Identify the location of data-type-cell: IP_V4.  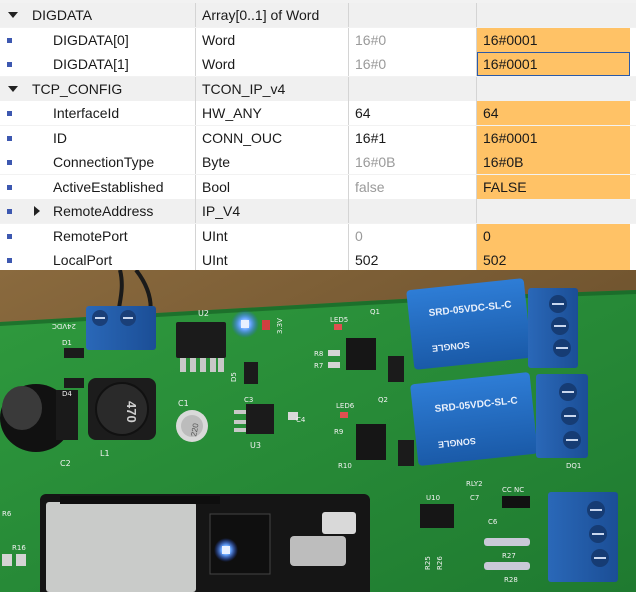
(272, 211).